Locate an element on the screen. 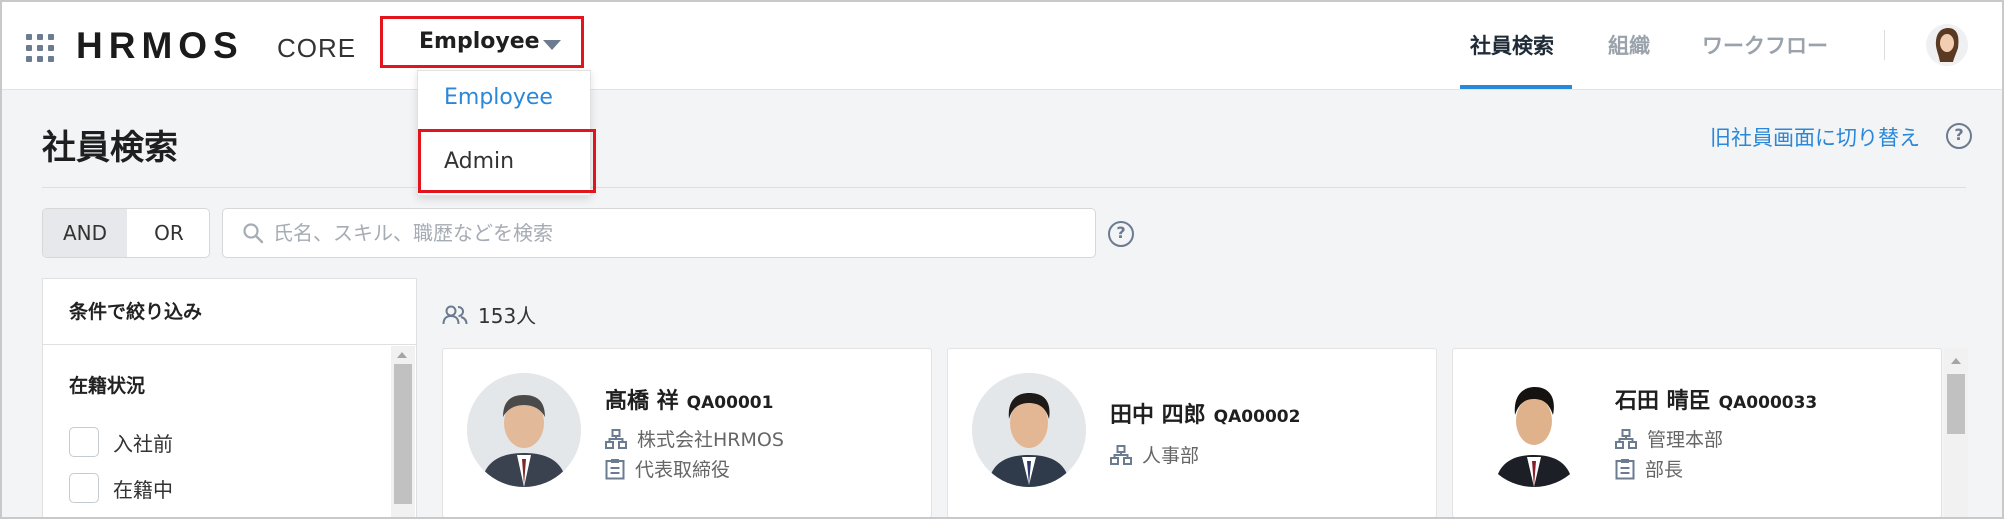  mode-dropdown: Employee is located at coordinates (482, 42).